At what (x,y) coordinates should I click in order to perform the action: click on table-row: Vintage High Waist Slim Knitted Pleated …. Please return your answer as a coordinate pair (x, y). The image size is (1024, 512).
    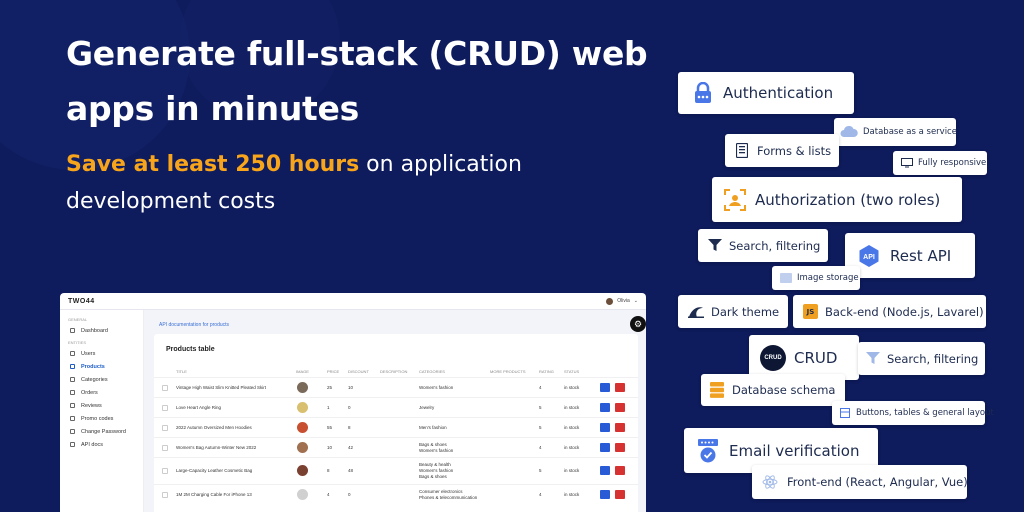
    Looking at the image, I should click on (396, 387).